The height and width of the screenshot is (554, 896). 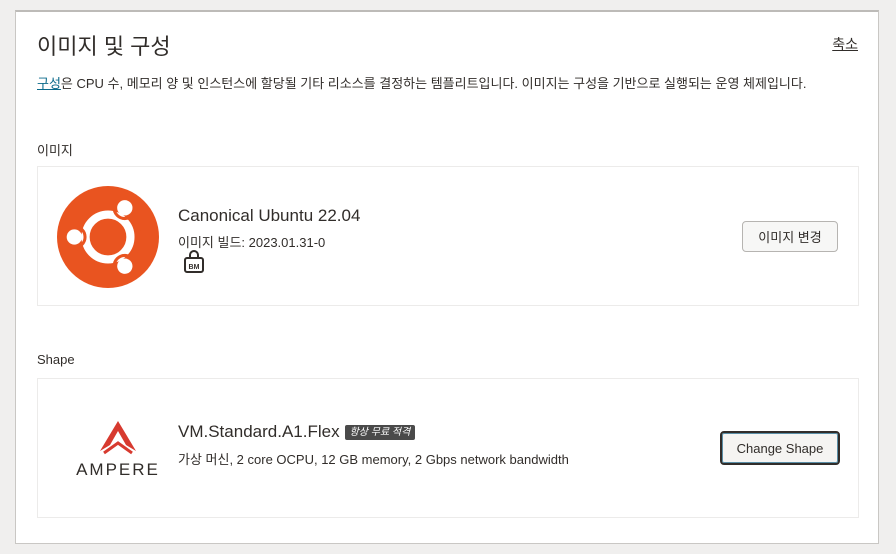 What do you see at coordinates (845, 44) in the screenshot?
I see `collapse-link: 축소` at bounding box center [845, 44].